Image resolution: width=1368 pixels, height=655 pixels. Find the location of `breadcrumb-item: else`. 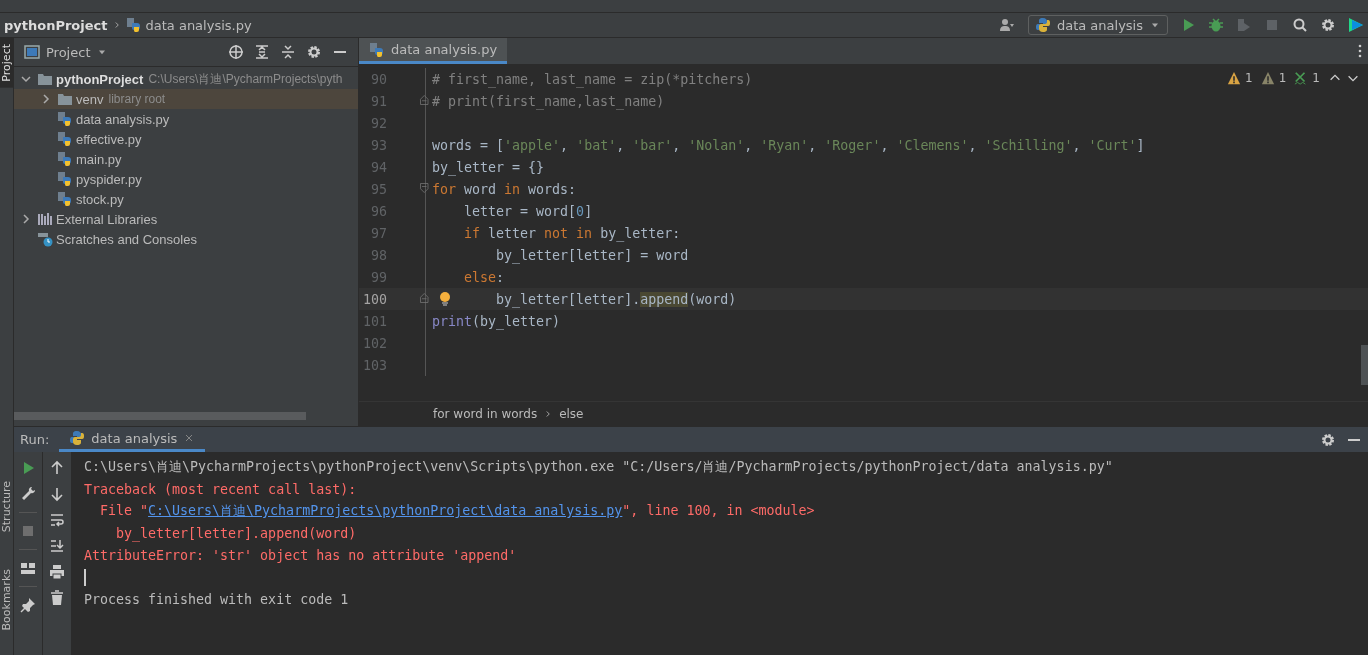

breadcrumb-item: else is located at coordinates (571, 414).